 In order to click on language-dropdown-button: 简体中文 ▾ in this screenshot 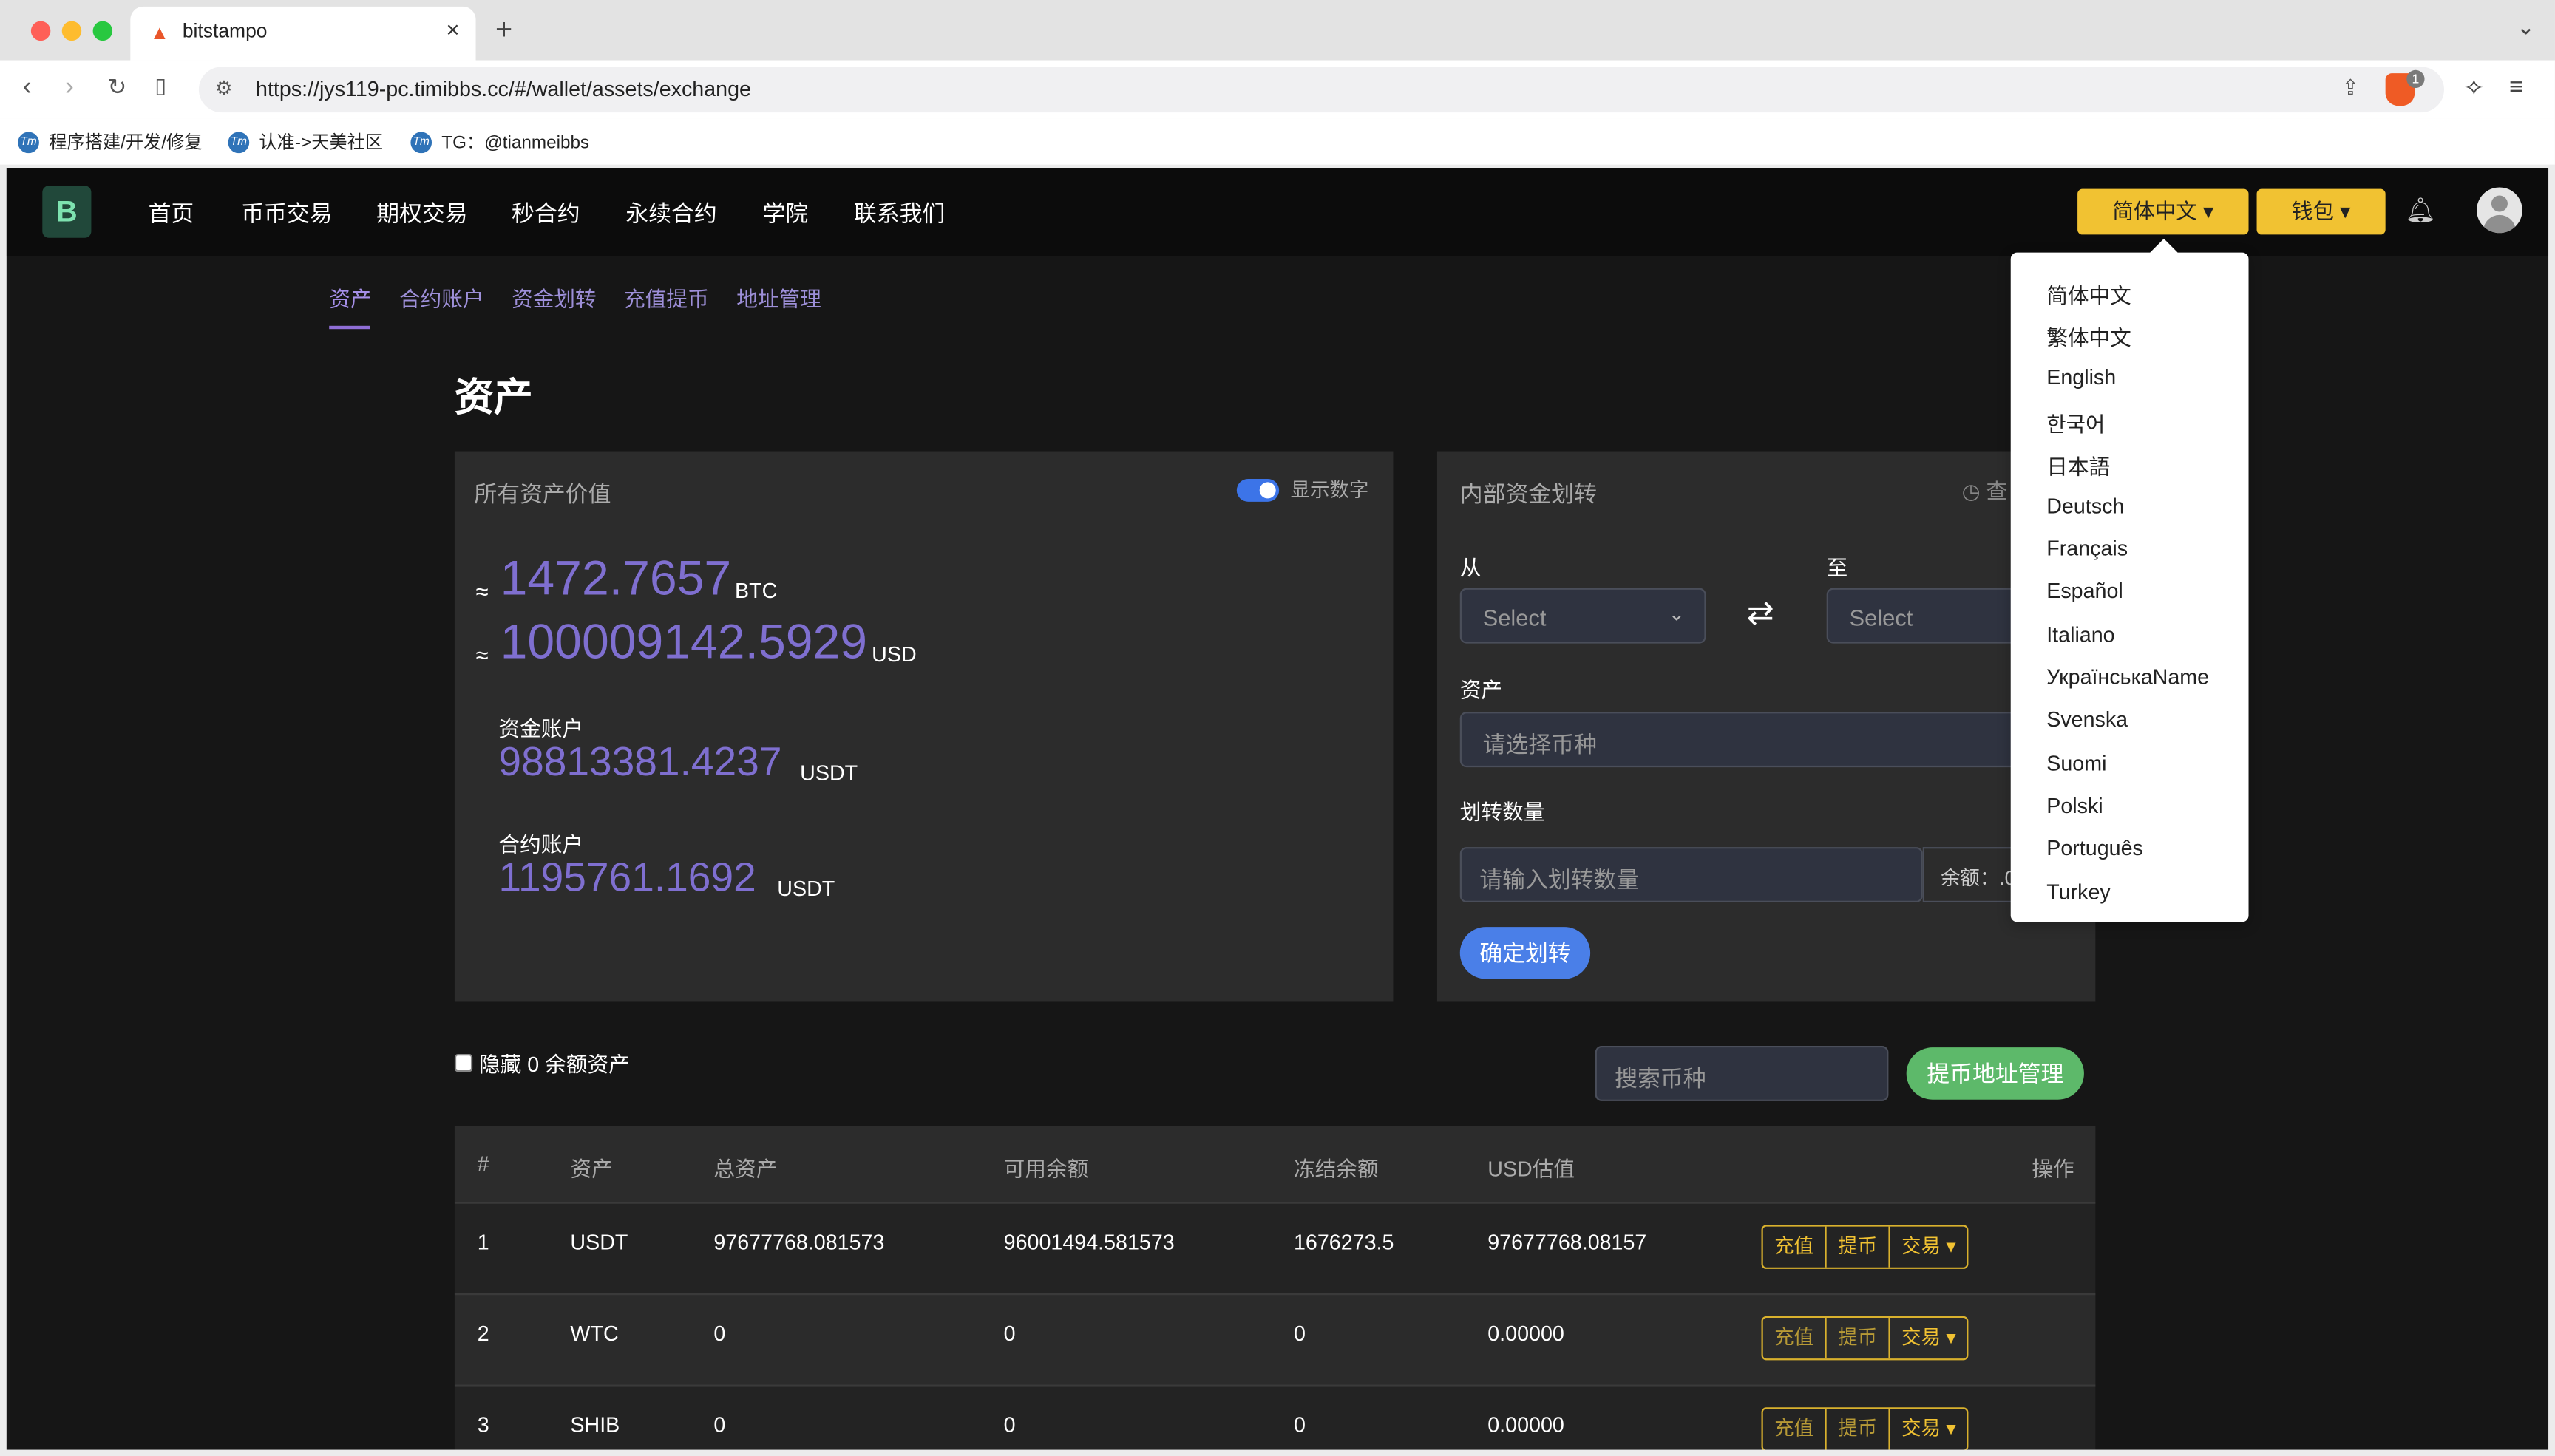, I will do `click(2163, 211)`.